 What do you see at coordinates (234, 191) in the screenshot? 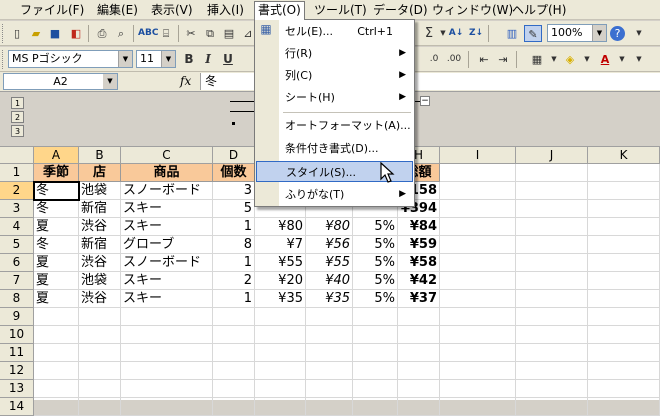
I see `table-cell: 3` at bounding box center [234, 191].